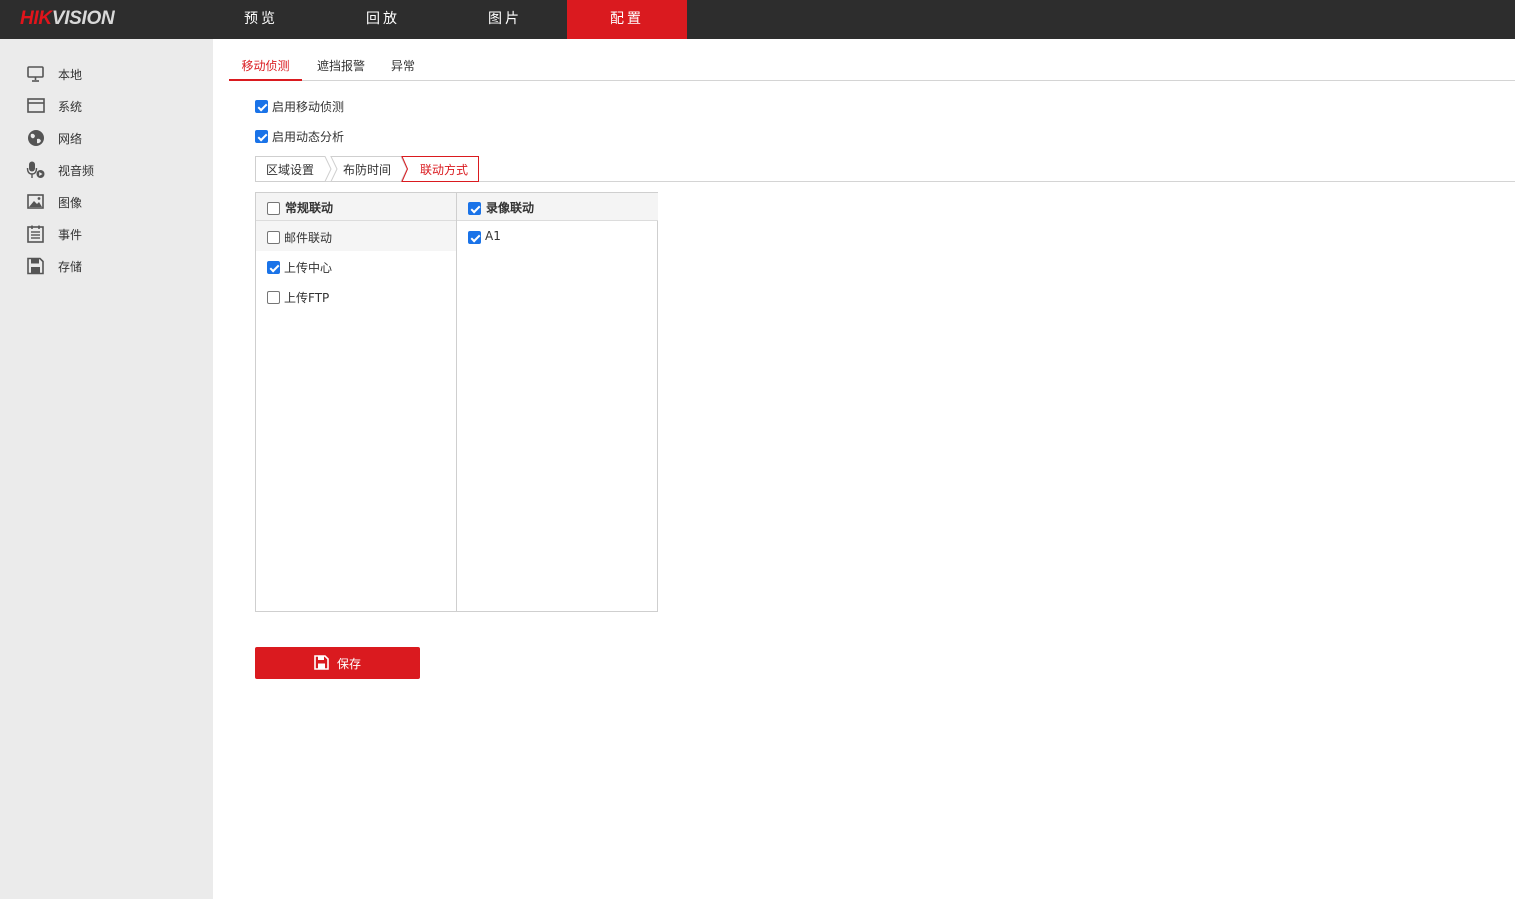 This screenshot has height=899, width=1515. Describe the element at coordinates (35, 201) in the screenshot. I see `image-icon` at that location.